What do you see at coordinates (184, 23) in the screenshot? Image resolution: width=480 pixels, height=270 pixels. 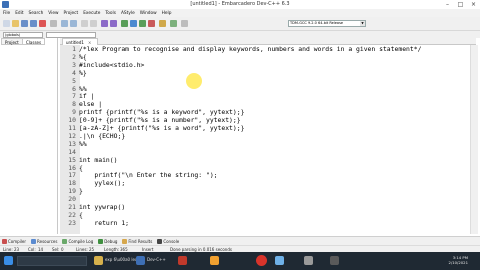 I see `options-icon` at bounding box center [184, 23].